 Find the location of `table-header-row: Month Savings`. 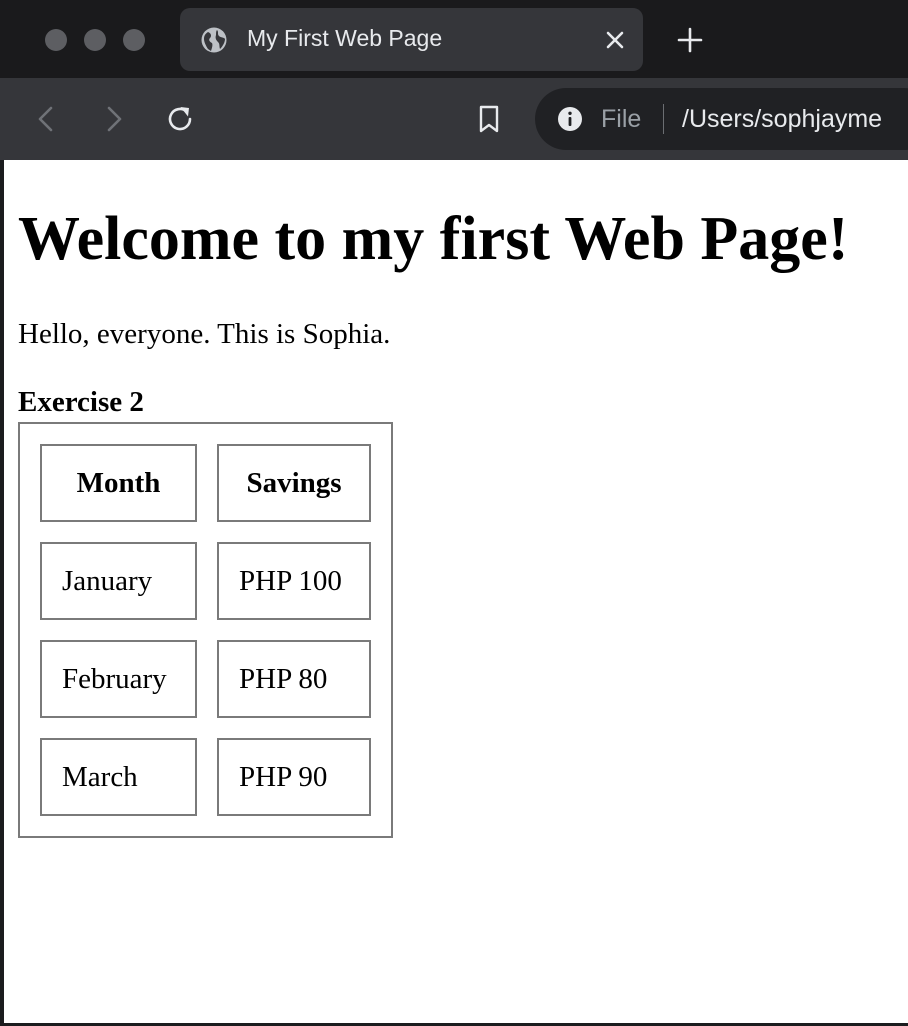

table-header-row: Month Savings is located at coordinates (205, 483).